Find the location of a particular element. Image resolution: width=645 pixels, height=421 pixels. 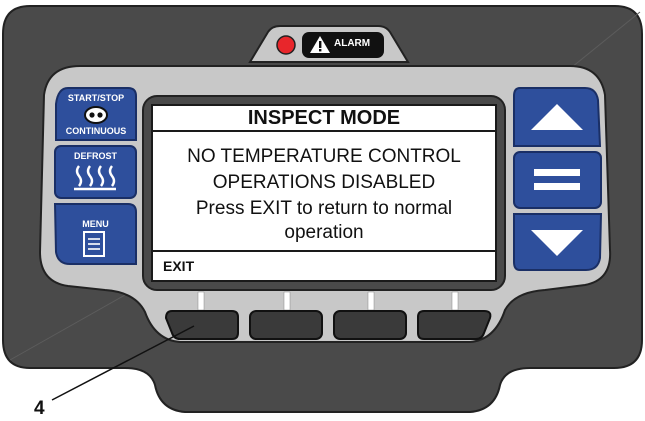

softkey-label-bar: EXIT is located at coordinates (324, 265).